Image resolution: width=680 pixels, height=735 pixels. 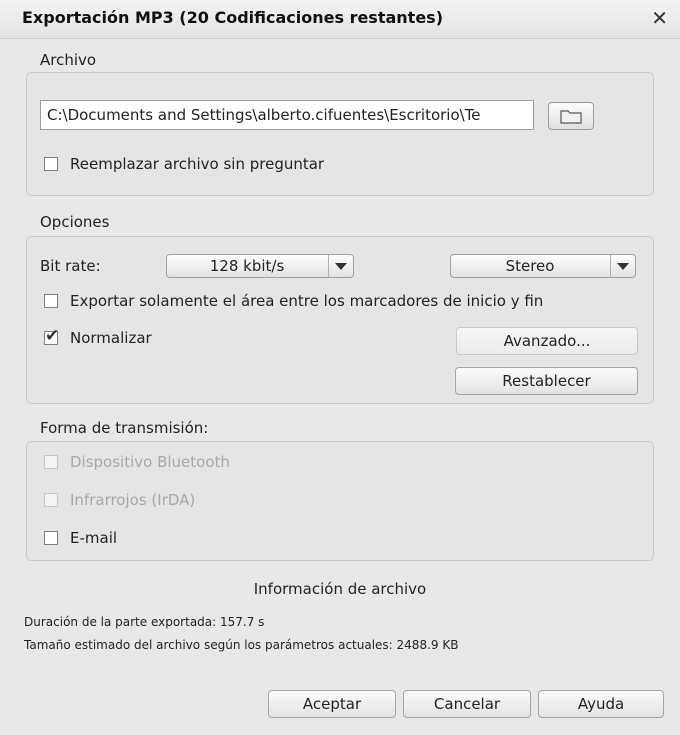 I want to click on replace-label: Reemplazar archivo sin preguntar, so click(x=197, y=164).